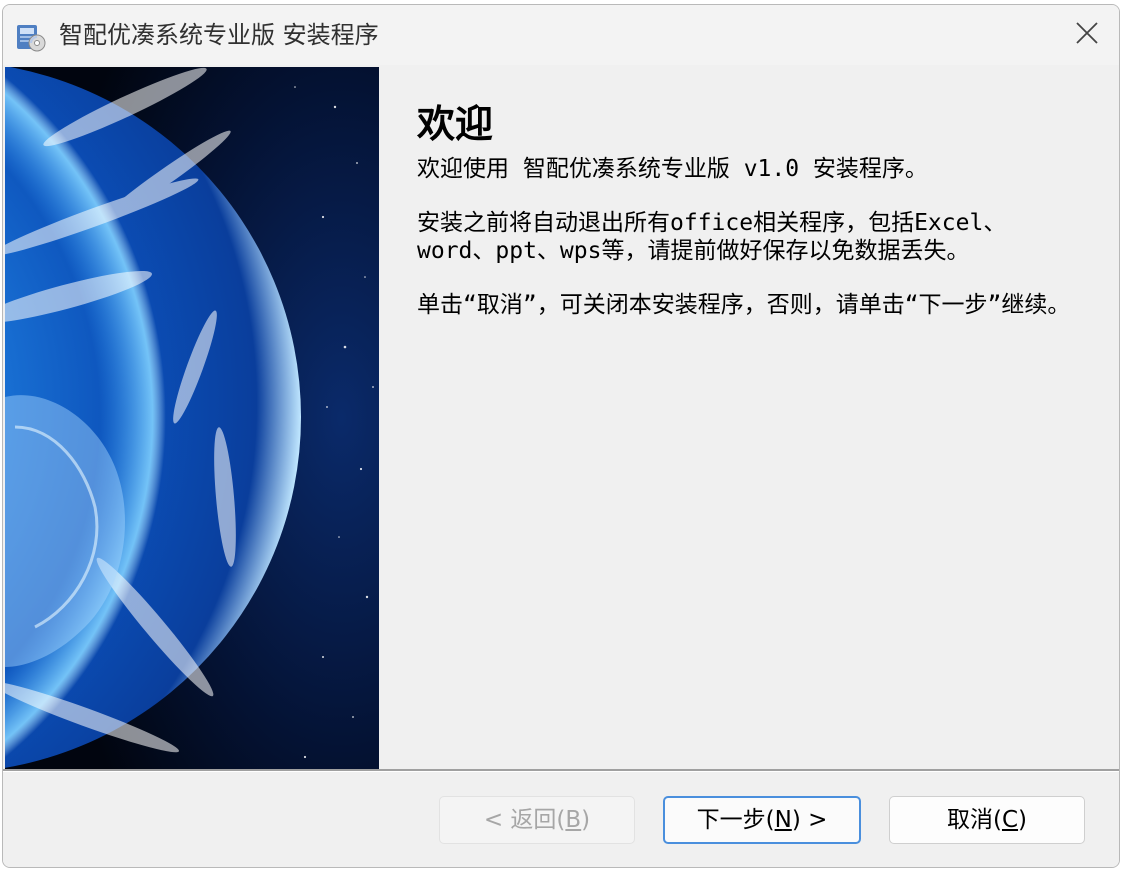 This screenshot has width=1124, height=872. I want to click on welcome-text: 欢迎使用 智配优凑系统专业版 v1.0 安装程序。, so click(672, 169).